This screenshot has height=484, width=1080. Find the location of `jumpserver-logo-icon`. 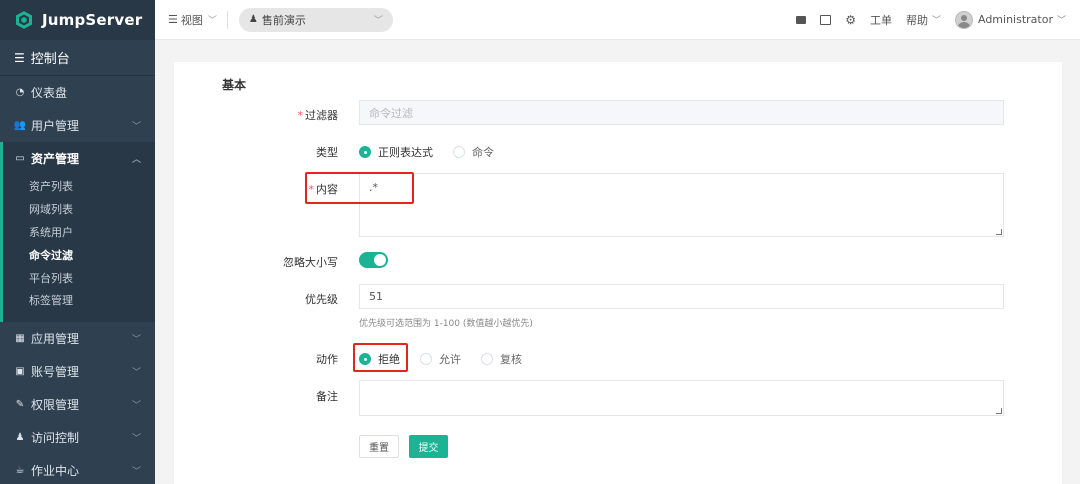

jumpserver-logo-icon is located at coordinates (24, 20).